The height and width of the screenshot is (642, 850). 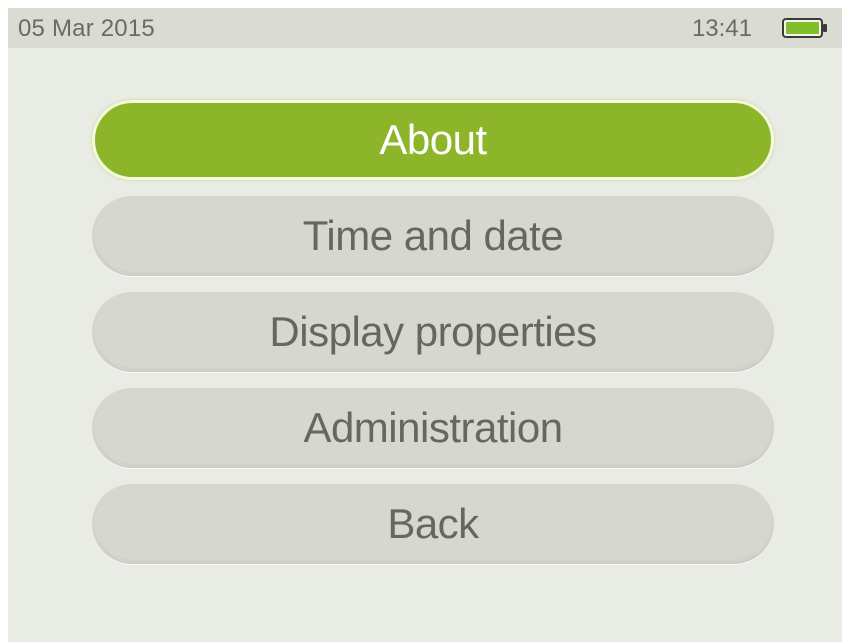 I want to click on status-time: 13:41, so click(x=721, y=28).